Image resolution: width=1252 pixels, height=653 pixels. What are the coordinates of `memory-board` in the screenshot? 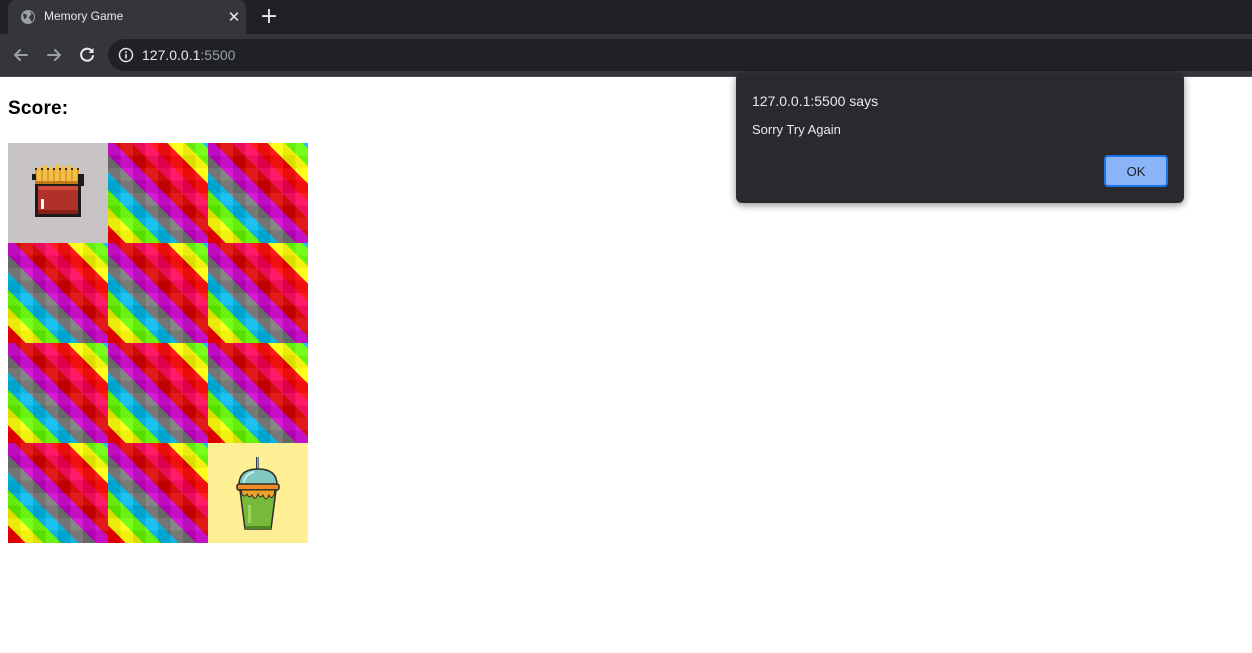 It's located at (158, 343).